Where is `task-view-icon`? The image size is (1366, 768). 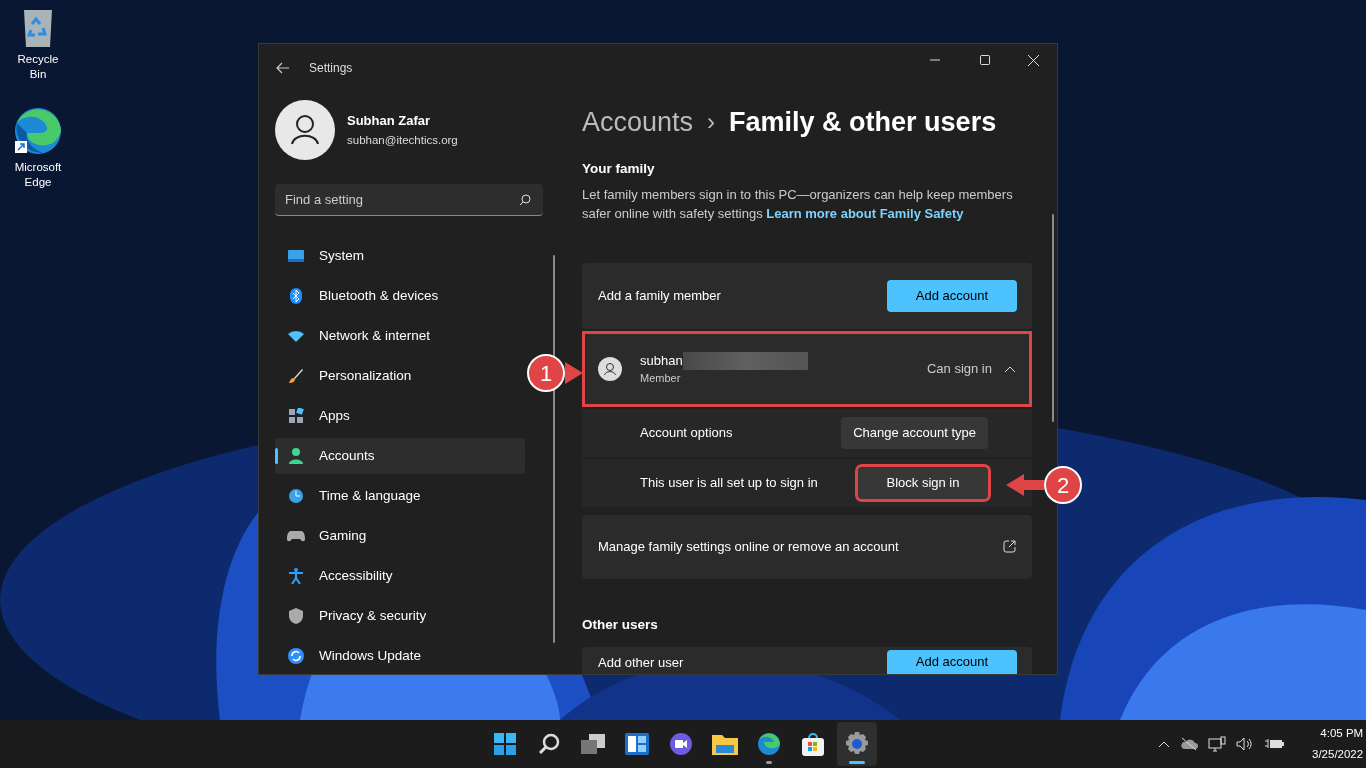 task-view-icon is located at coordinates (593, 744).